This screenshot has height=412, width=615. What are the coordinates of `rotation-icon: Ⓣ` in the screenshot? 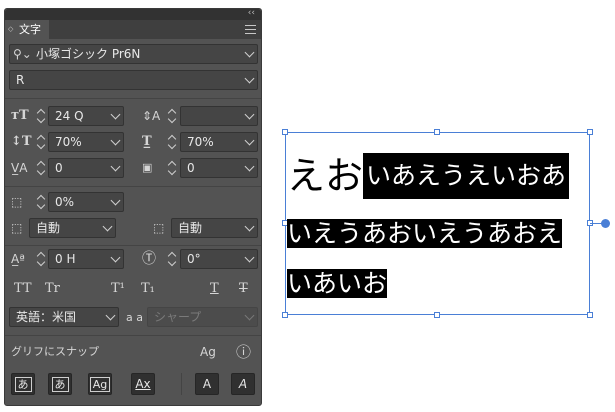 It's located at (149, 259).